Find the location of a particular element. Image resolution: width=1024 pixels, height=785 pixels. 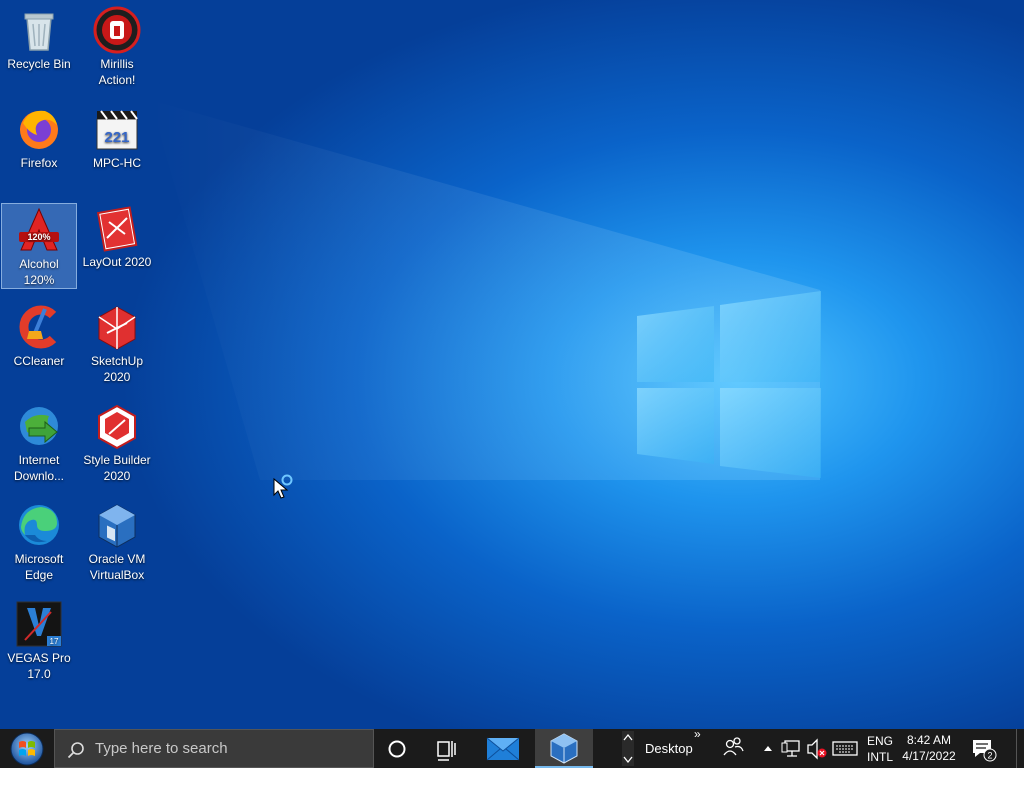

keyboard-icon is located at coordinates (845, 748).